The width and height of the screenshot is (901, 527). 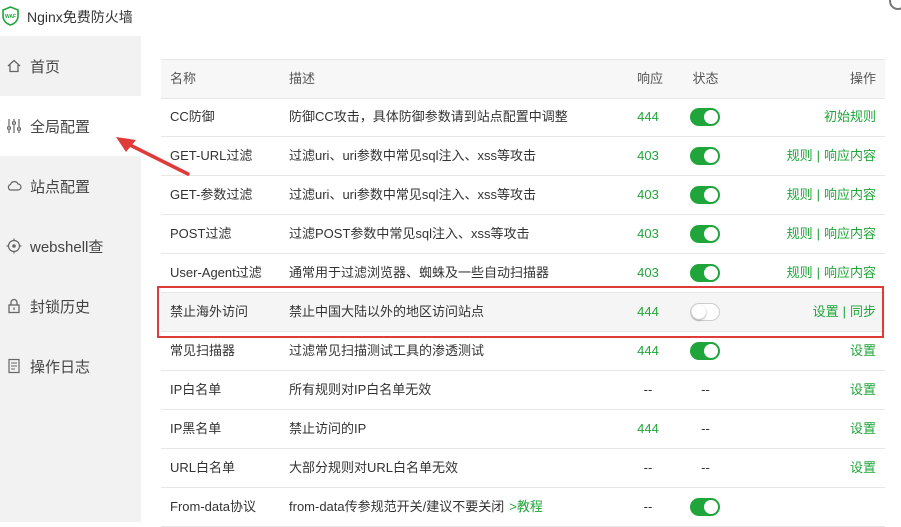 I want to click on rule-description-text: 防御CC攻击，具体防御参数请到站点配置中调整, so click(x=428, y=116).